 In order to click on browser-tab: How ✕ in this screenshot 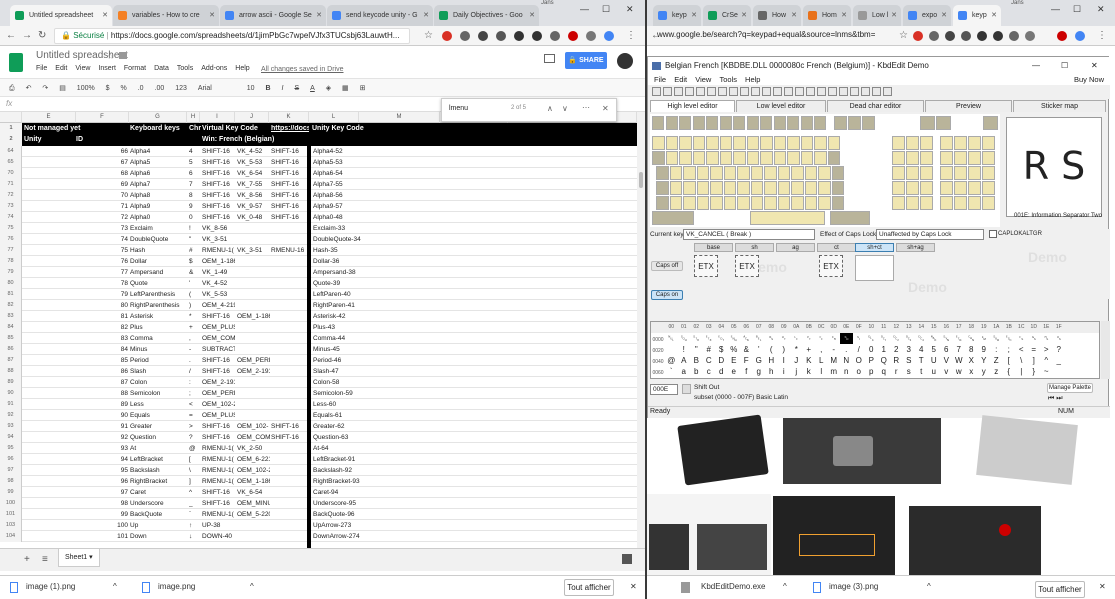, I will do `click(777, 15)`.